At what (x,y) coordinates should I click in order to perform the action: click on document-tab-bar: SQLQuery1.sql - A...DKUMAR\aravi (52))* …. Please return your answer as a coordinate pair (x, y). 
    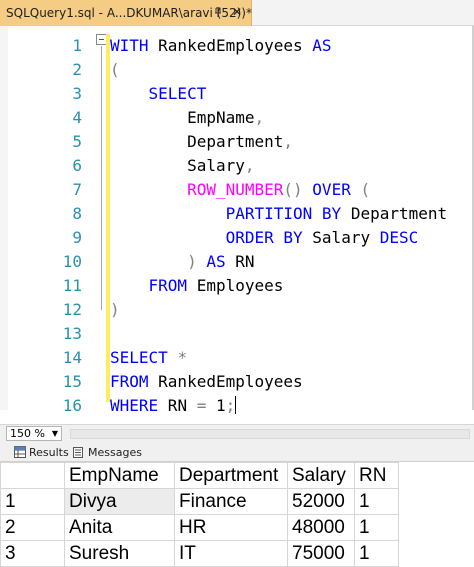
    Looking at the image, I should click on (237, 13).